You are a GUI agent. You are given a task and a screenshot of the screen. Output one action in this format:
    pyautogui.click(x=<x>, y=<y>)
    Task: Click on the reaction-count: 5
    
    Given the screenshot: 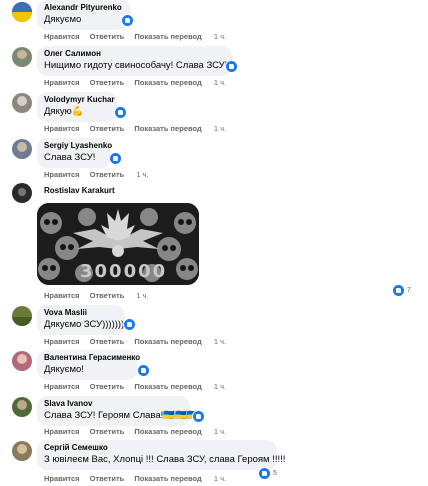 What is the action you would take?
    pyautogui.click(x=267, y=473)
    